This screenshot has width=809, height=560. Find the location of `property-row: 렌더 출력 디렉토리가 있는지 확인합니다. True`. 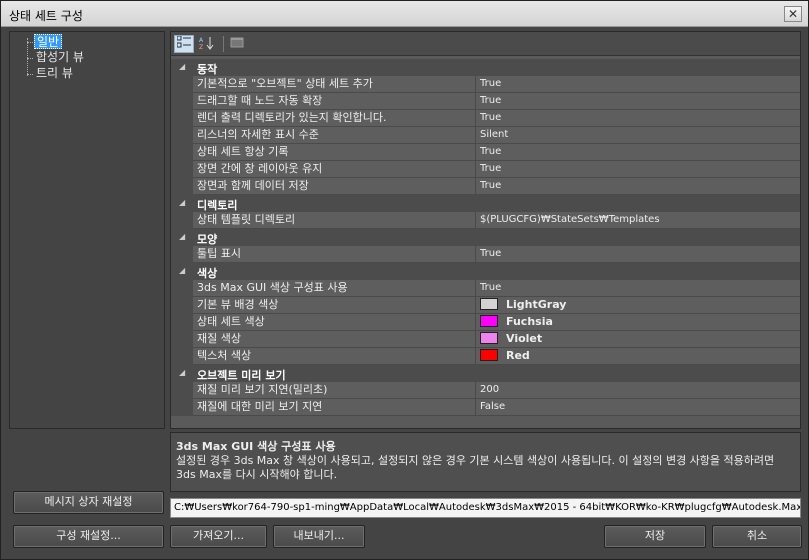

property-row: 렌더 출력 디렉토리가 있는지 확인합니다. True is located at coordinates (485, 118).